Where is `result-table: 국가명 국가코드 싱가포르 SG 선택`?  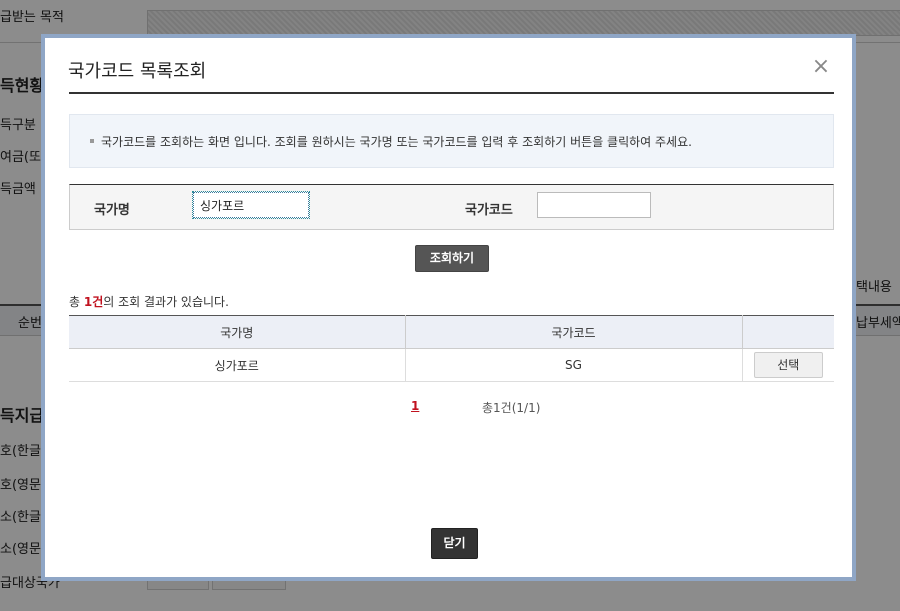 result-table: 국가명 국가코드 싱가포르 SG 선택 is located at coordinates (451, 348).